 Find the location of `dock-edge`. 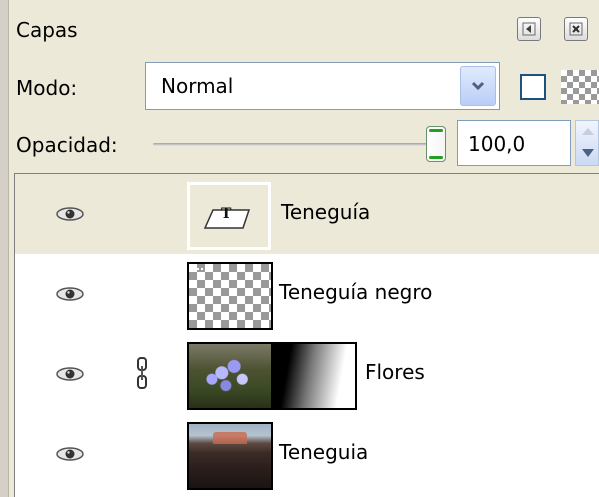

dock-edge is located at coordinates (4, 248).